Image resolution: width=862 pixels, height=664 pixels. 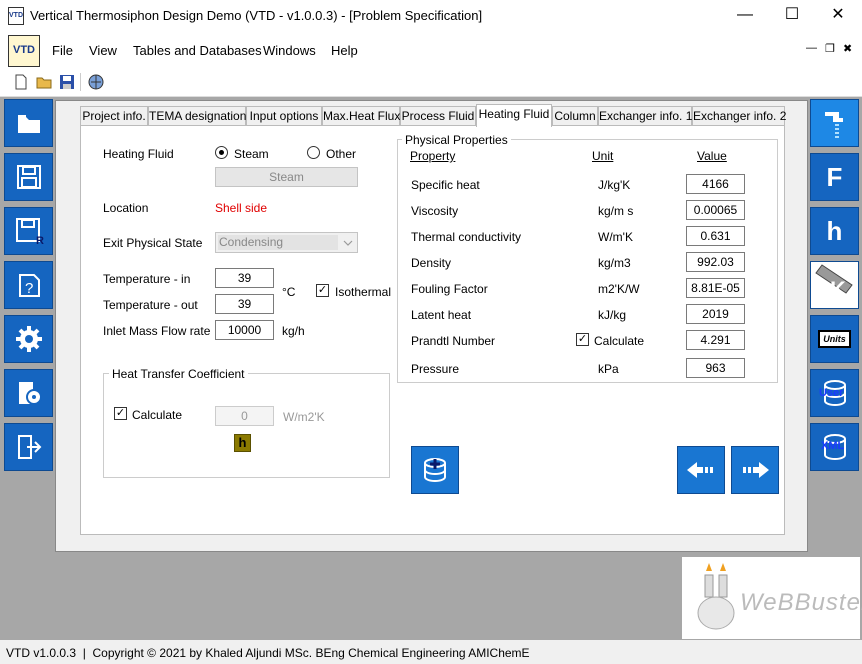 What do you see at coordinates (431, 83) in the screenshot?
I see `toolbar` at bounding box center [431, 83].